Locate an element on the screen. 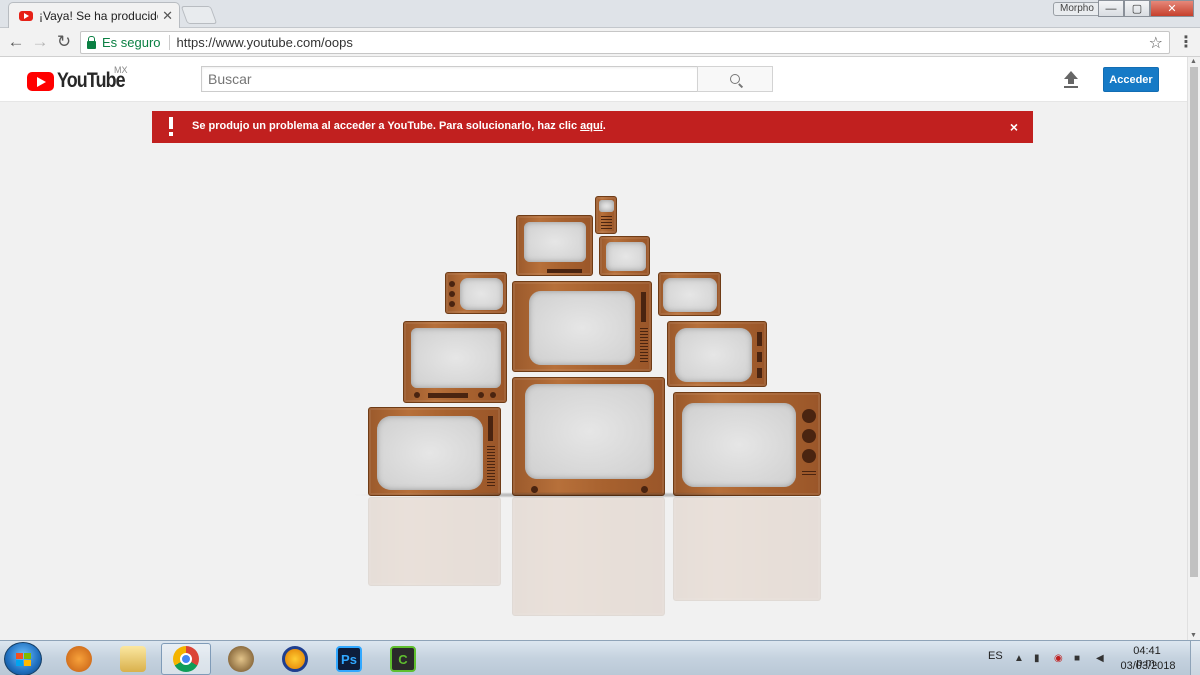 The width and height of the screenshot is (1200, 675). start-button is located at coordinates (23, 658).